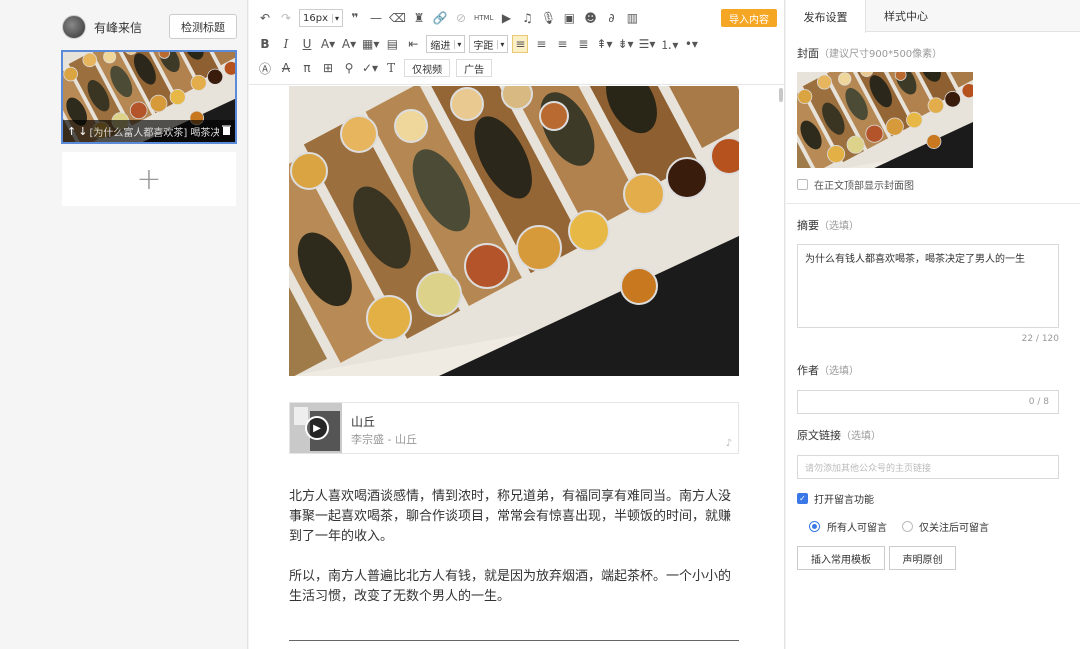 Image resolution: width=1080 pixels, height=649 pixels. Describe the element at coordinates (1040, 339) in the screenshot. I see `summary-count: 22 / 120` at that location.